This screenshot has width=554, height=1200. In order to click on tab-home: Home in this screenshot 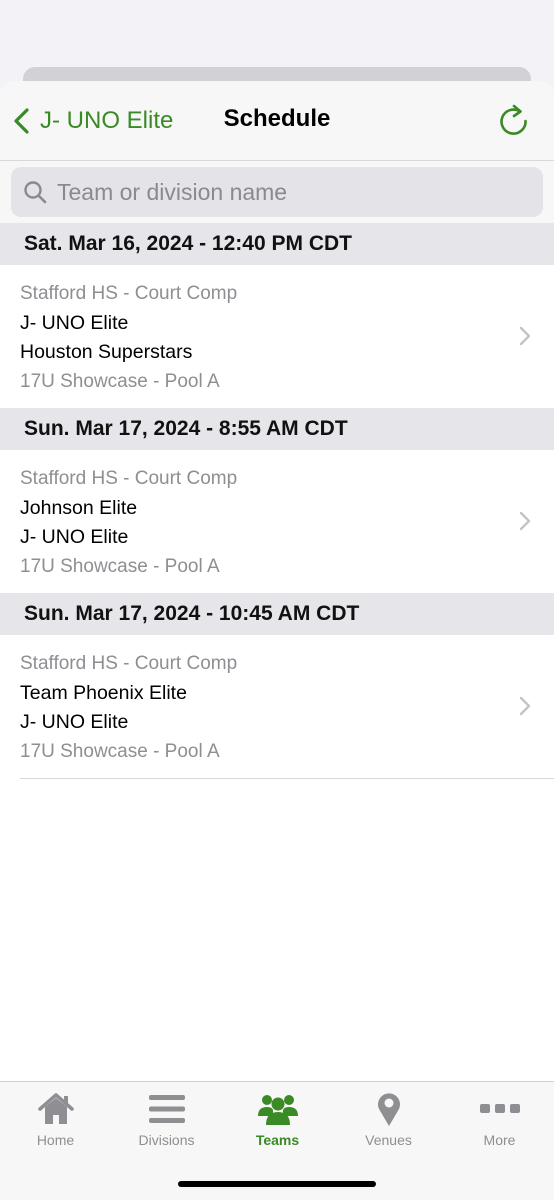, I will do `click(55, 1123)`.